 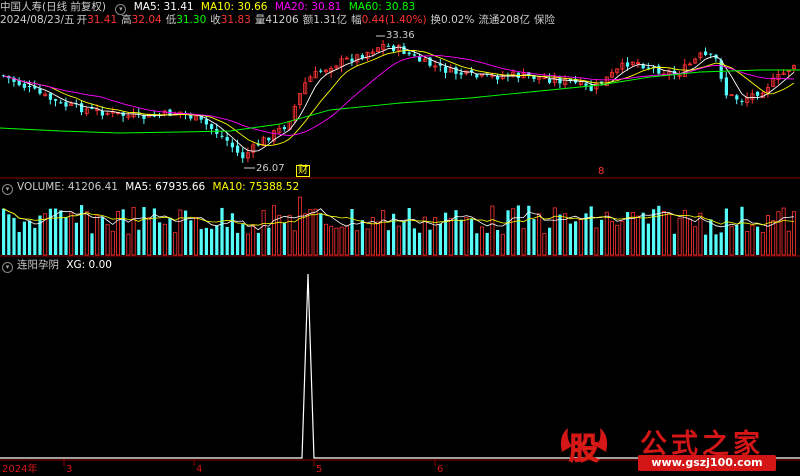 What do you see at coordinates (400, 101) in the screenshot?
I see `ma60-line` at bounding box center [400, 101].